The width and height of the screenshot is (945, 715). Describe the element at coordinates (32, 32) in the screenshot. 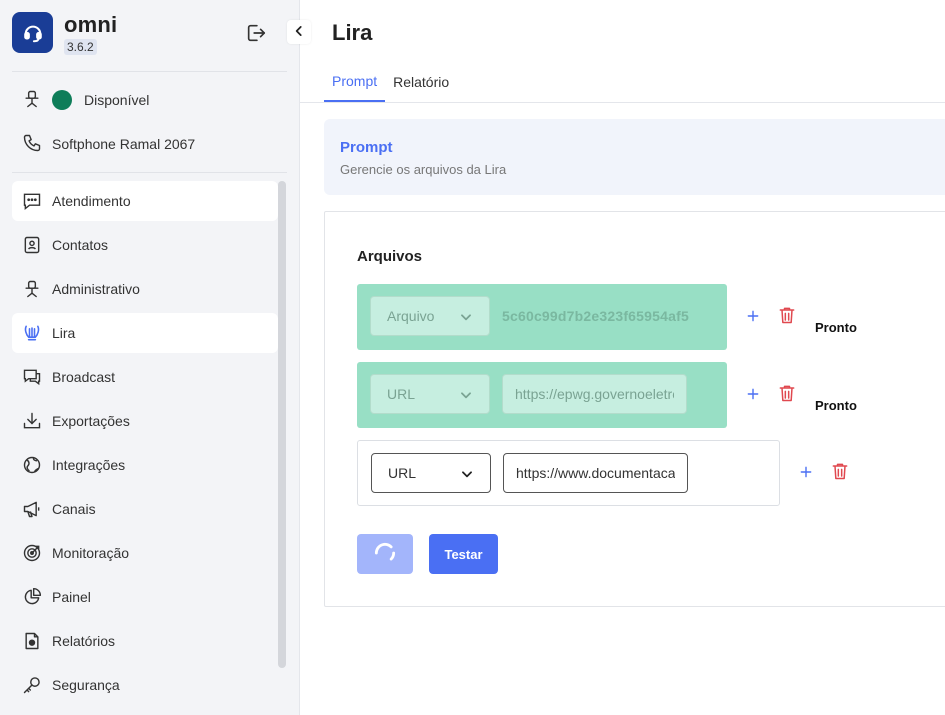

I see `omni-logo-icon` at that location.